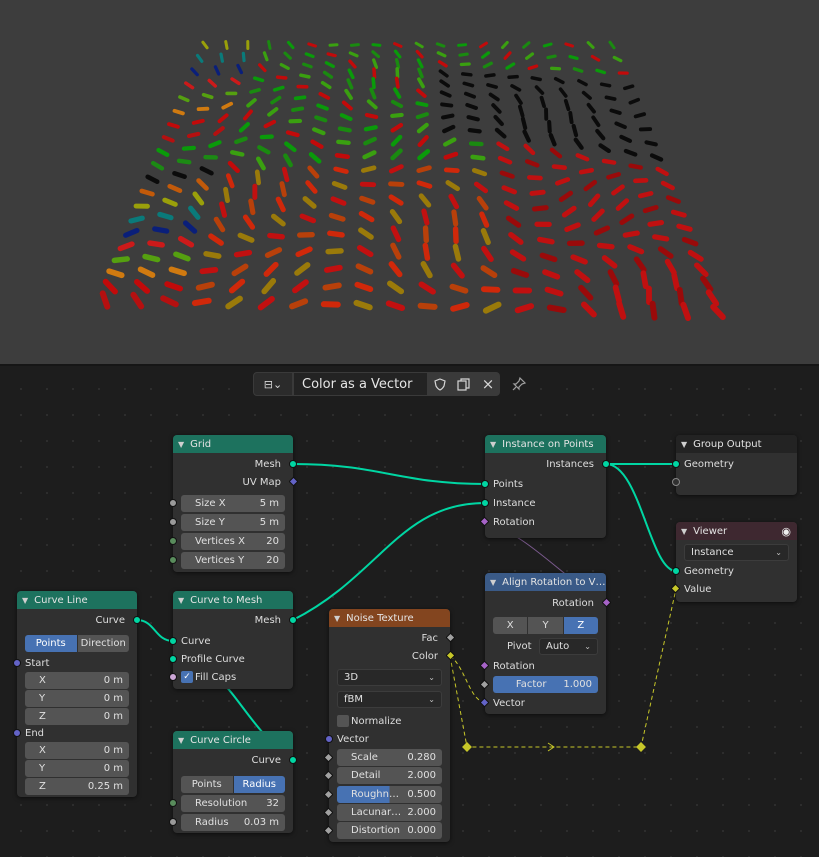 The image size is (819, 857). Describe the element at coordinates (389, 677) in the screenshot. I see `dimensions-dropdown: 3D ⌄` at that location.